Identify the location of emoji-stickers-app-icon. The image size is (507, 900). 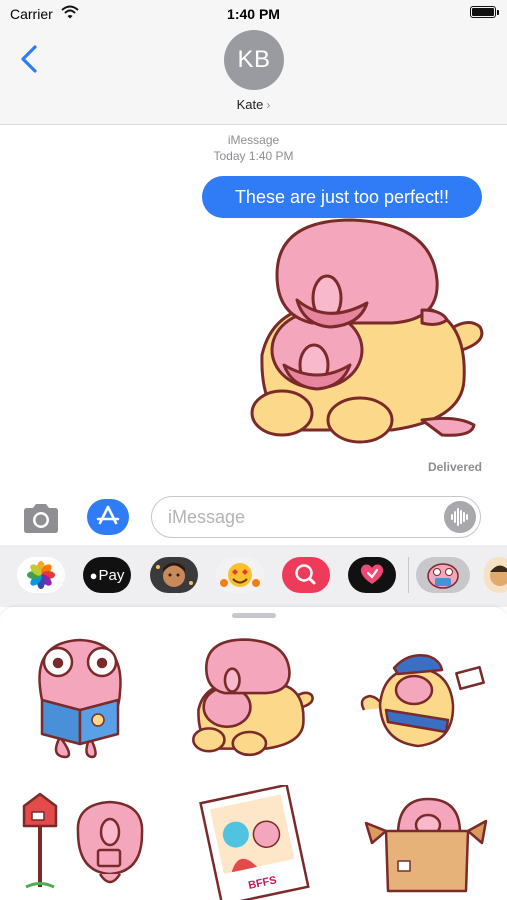
(240, 575).